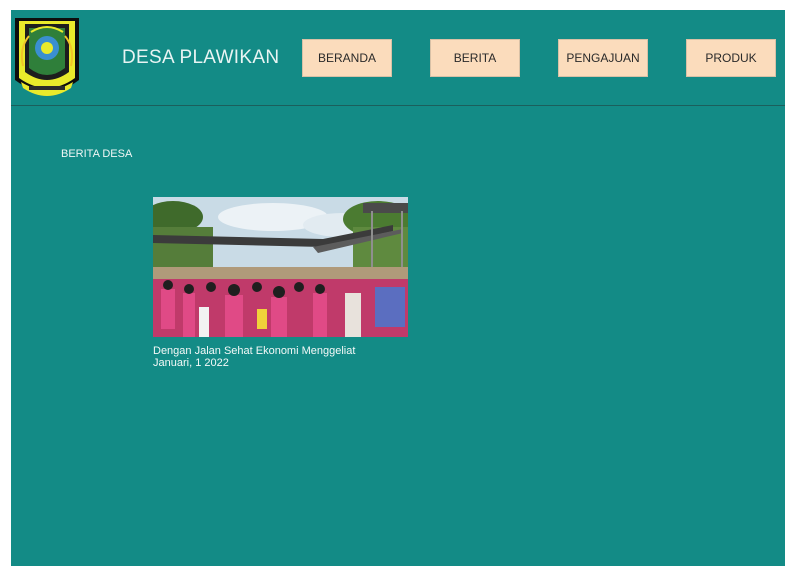  What do you see at coordinates (281, 351) in the screenshot?
I see `news-title: Dengan Jalan Sehat Ekonomi Menggeliat` at bounding box center [281, 351].